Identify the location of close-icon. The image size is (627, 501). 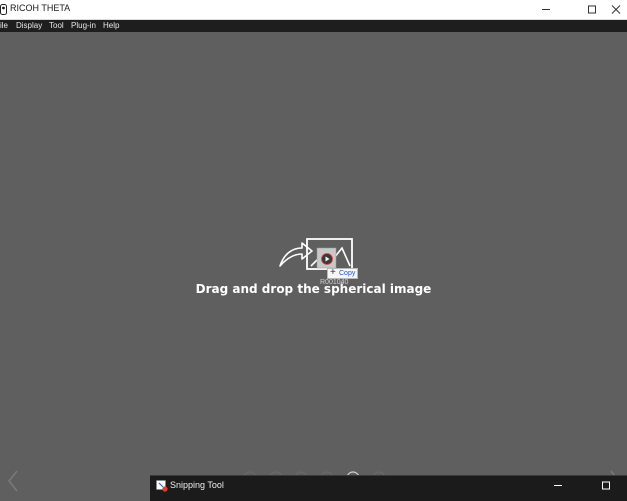
(616, 9).